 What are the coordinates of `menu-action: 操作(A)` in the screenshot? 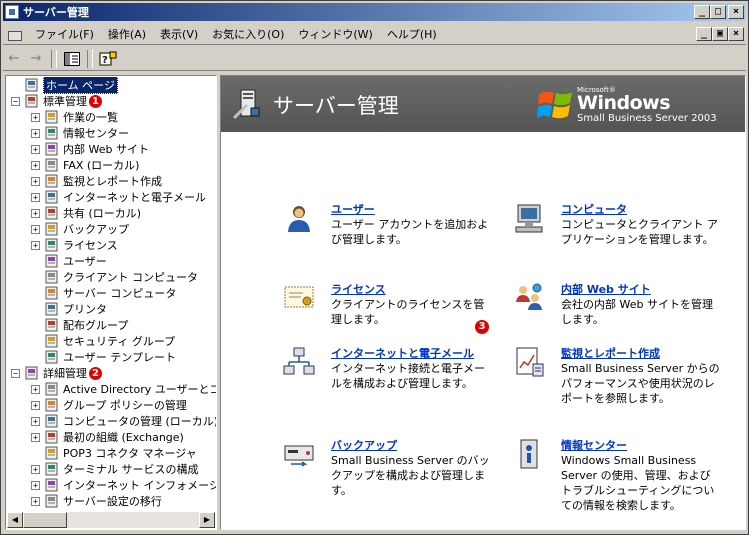 It's located at (127, 34).